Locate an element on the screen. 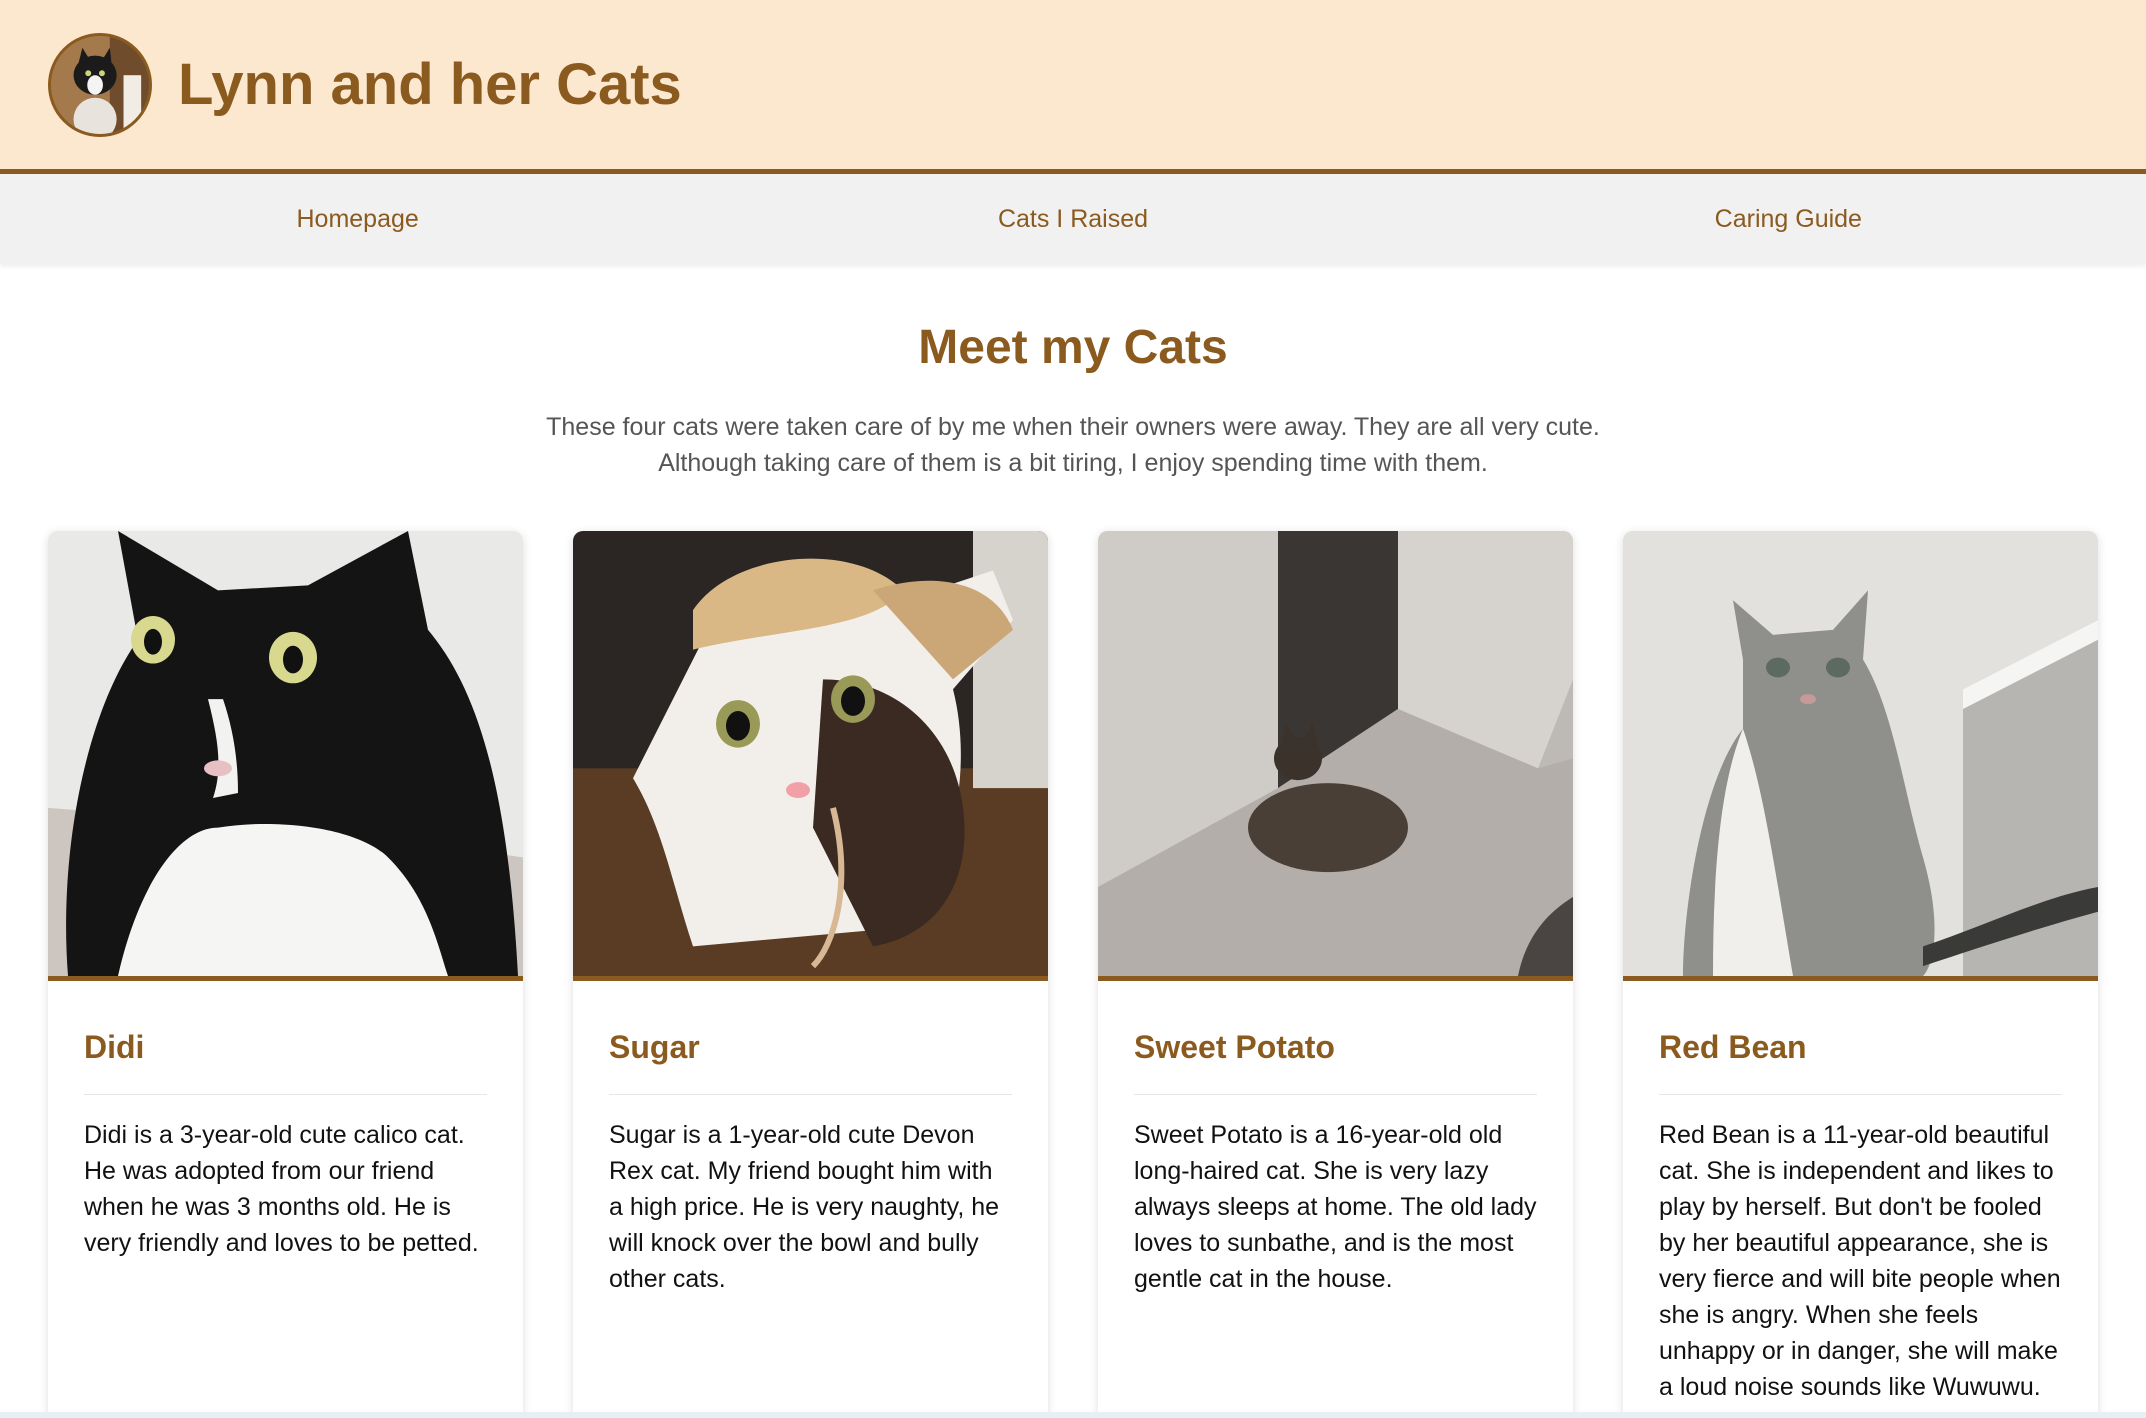 The width and height of the screenshot is (2146, 1418). tabby-cat-photo is located at coordinates (1860, 756).